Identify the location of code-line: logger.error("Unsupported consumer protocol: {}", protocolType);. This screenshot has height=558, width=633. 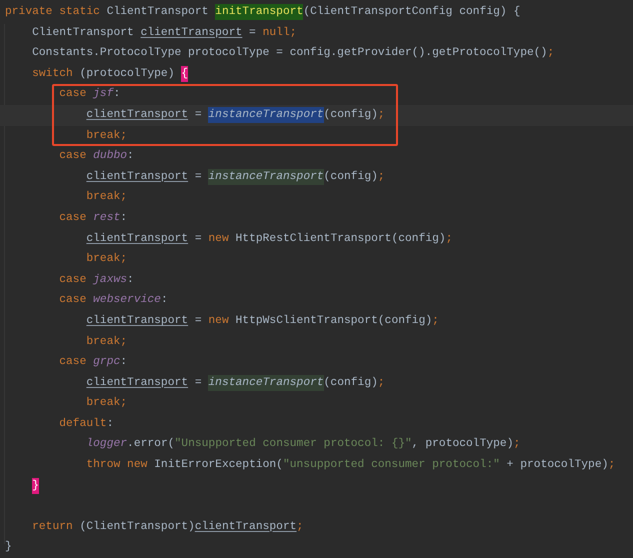
(303, 444).